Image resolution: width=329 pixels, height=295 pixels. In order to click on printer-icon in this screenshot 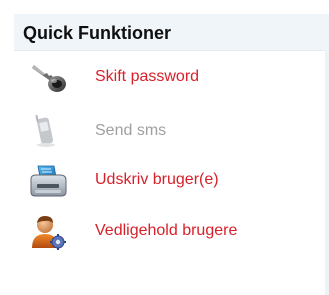, I will do `click(48, 181)`.